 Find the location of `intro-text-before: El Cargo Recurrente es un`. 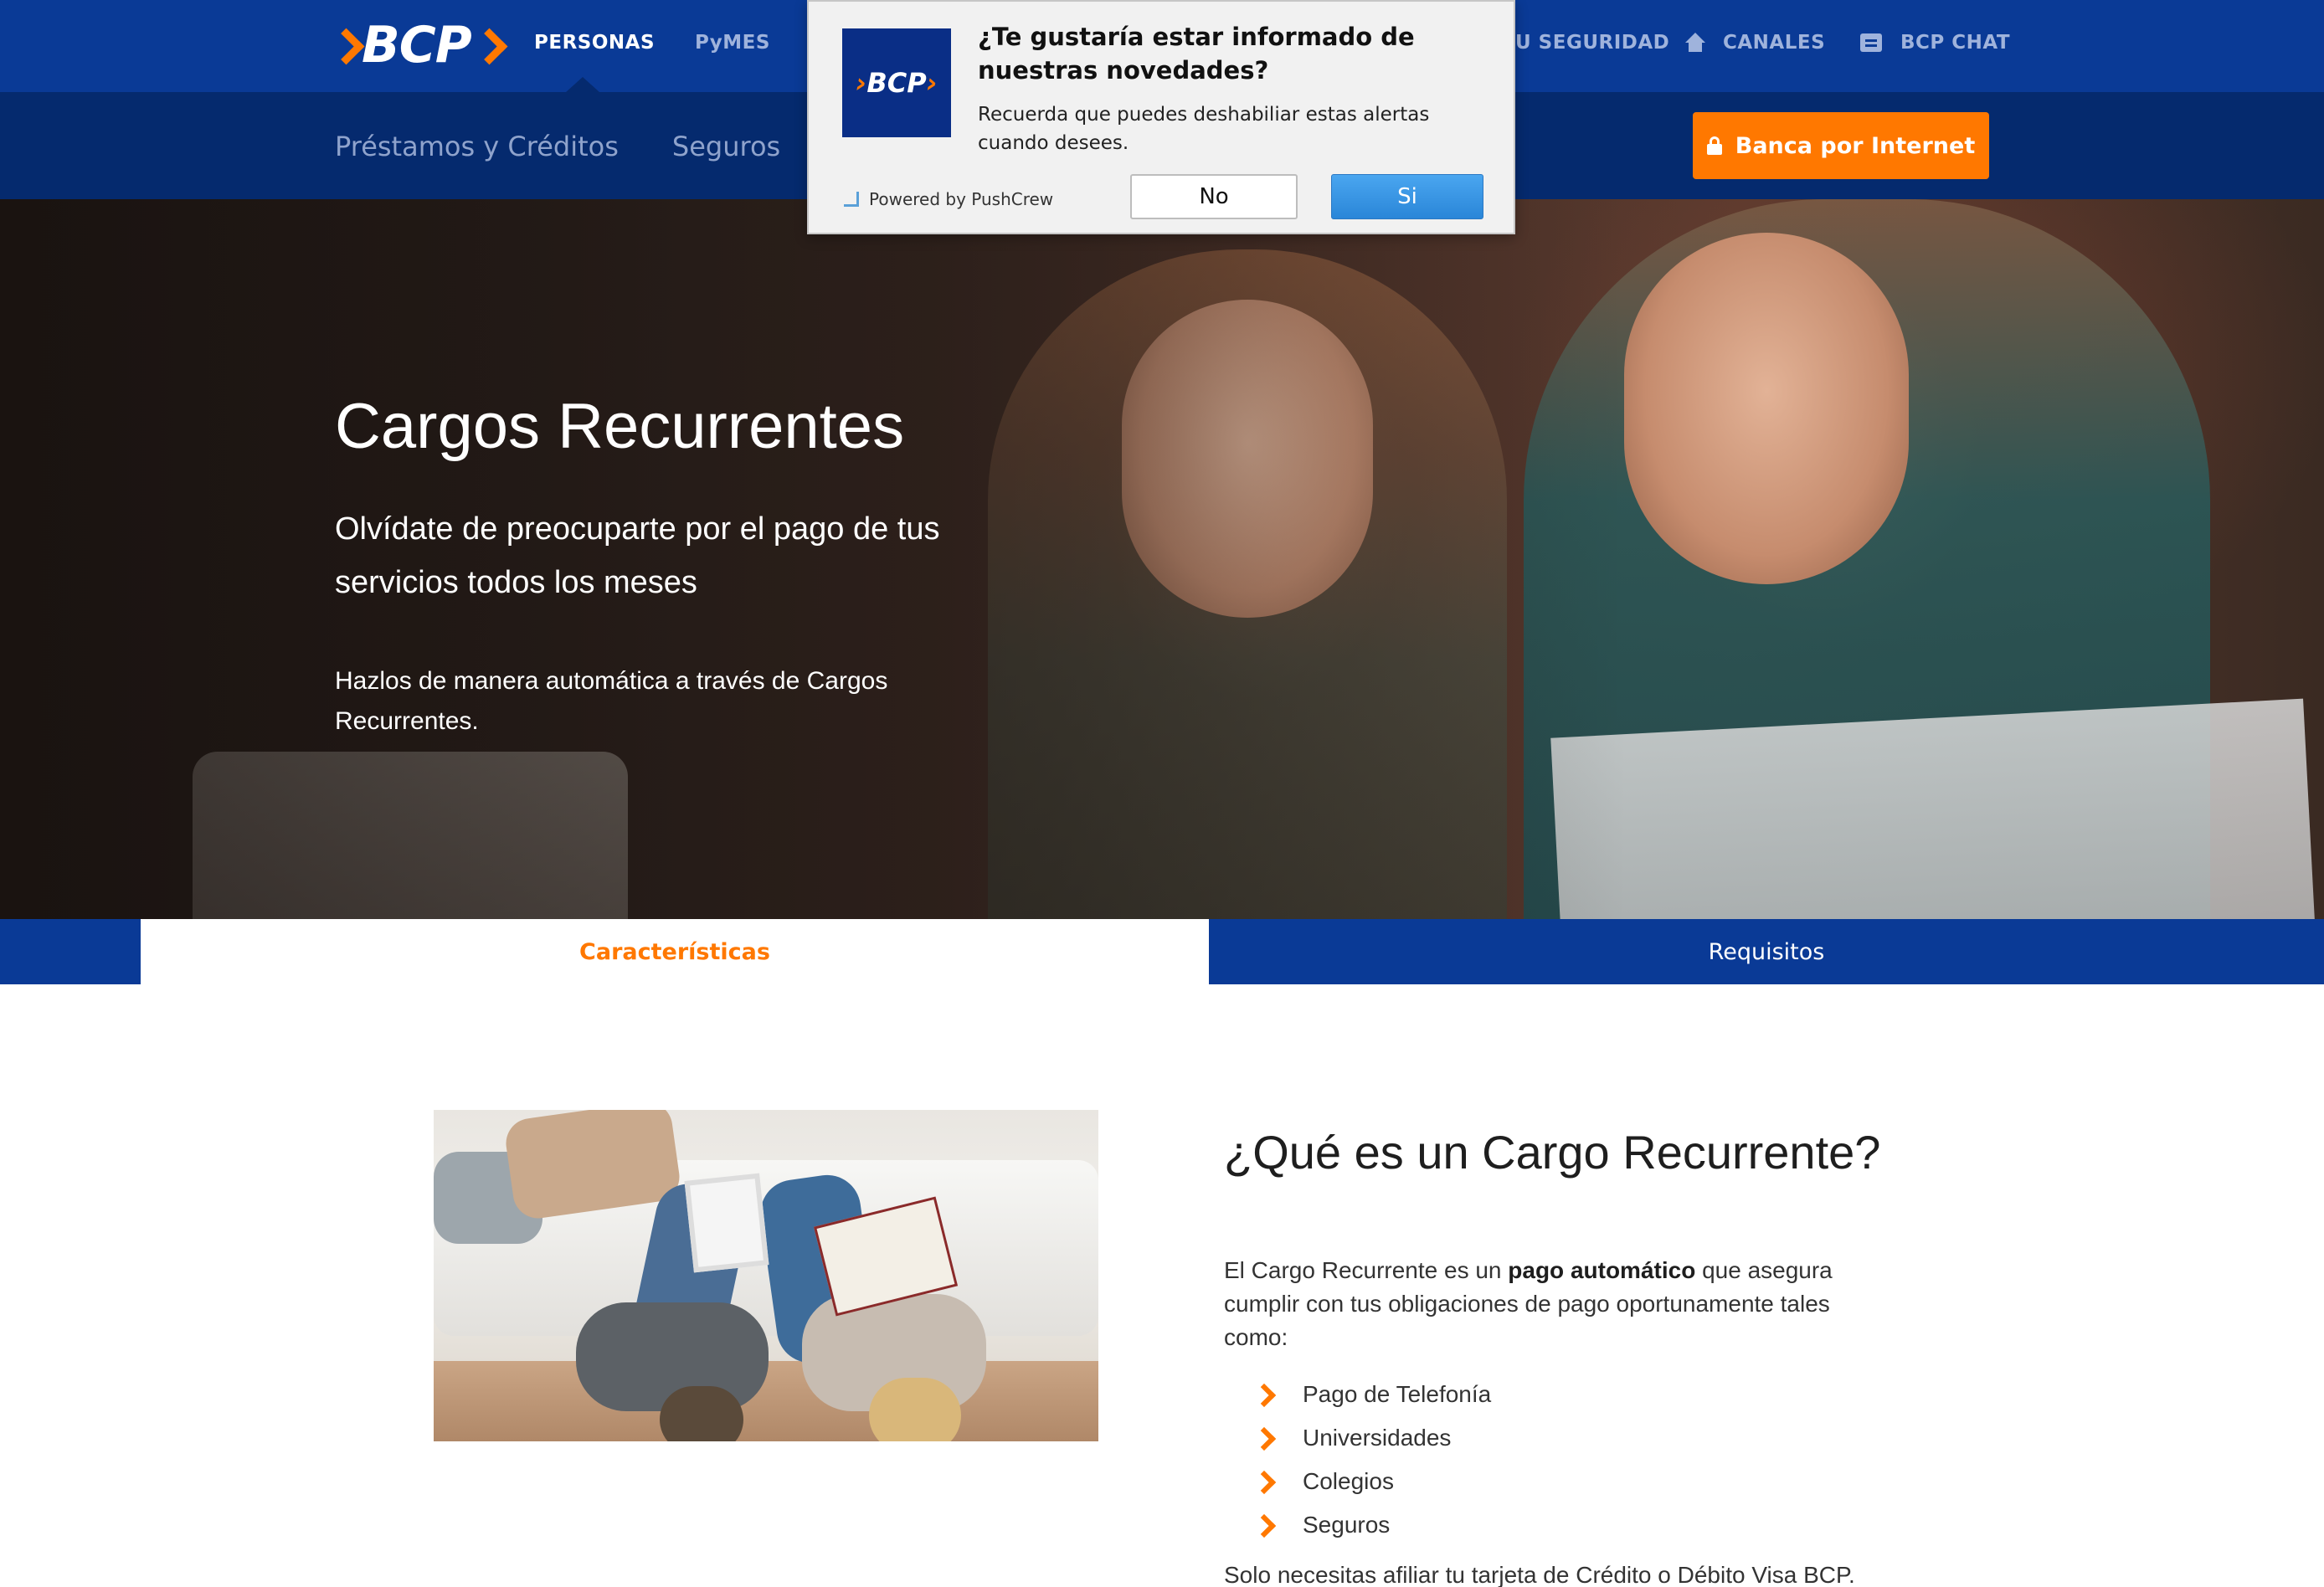

intro-text-before: El Cargo Recurrente es un is located at coordinates (1367, 1270).